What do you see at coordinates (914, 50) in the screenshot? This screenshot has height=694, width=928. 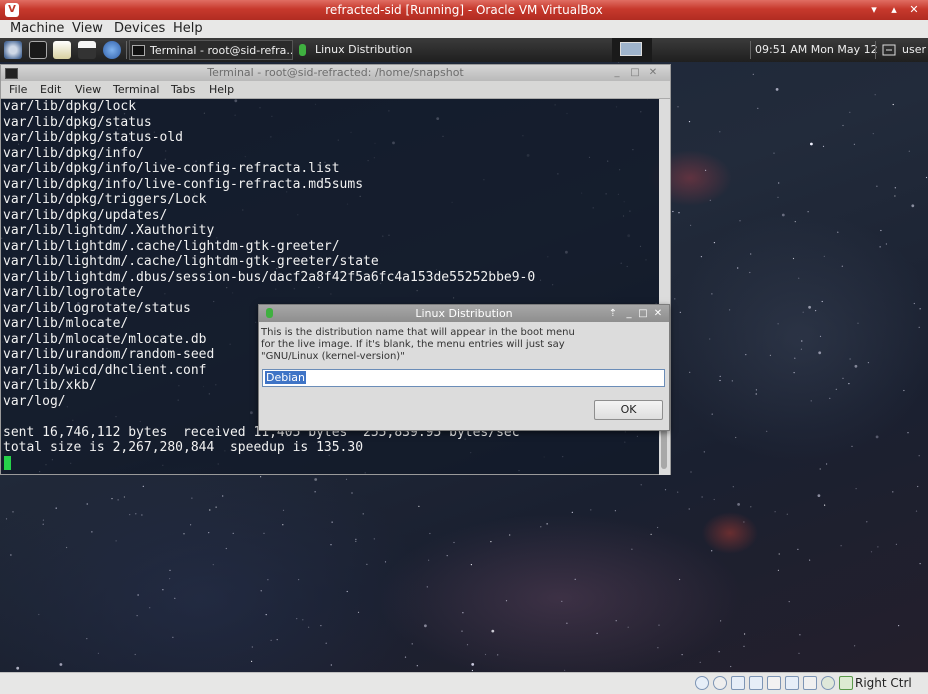 I see `user-label: user` at bounding box center [914, 50].